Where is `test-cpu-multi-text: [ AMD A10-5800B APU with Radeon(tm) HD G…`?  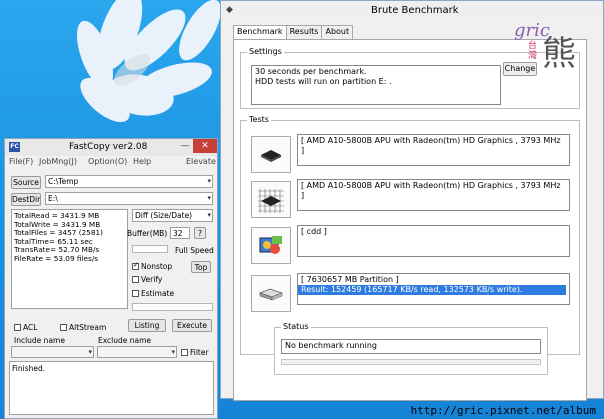
test-cpu-multi-text: [ AMD A10-5800B APU with Radeon(tm) HD G… is located at coordinates (431, 190).